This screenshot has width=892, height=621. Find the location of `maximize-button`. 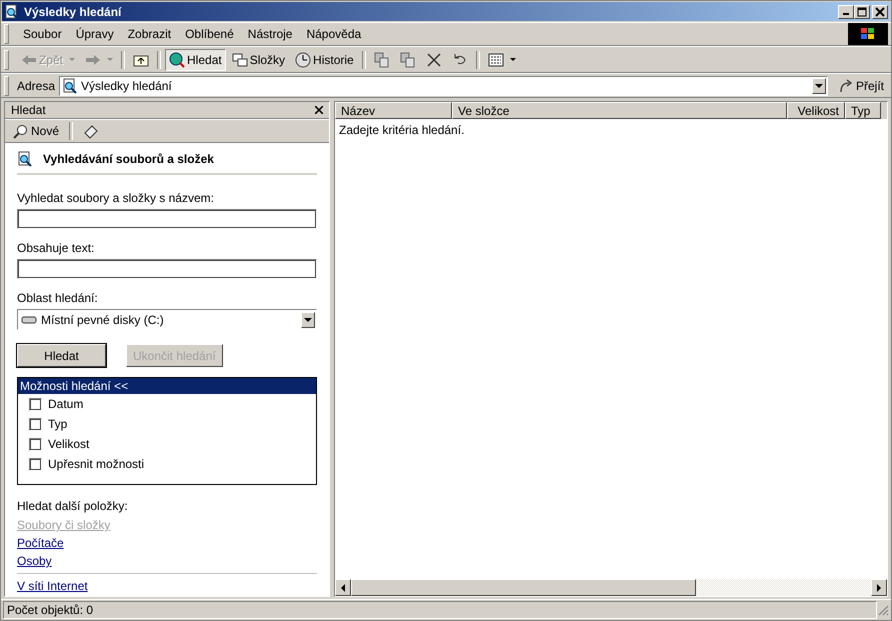

maximize-button is located at coordinates (862, 11).